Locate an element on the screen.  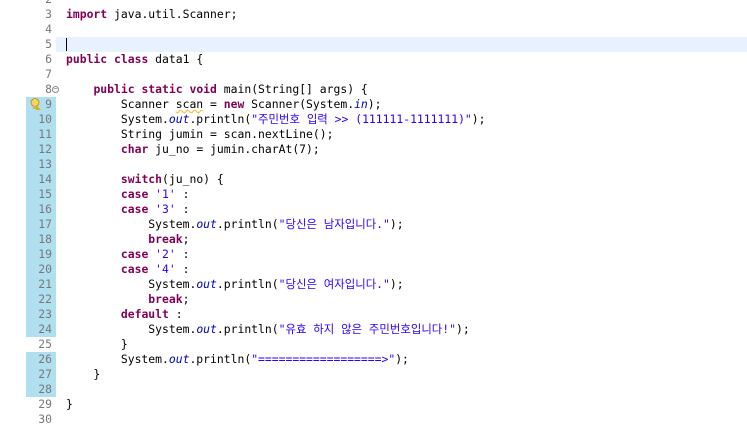
code-text: System.out.println("당신은 남자입니다."); is located at coordinates (235, 224).